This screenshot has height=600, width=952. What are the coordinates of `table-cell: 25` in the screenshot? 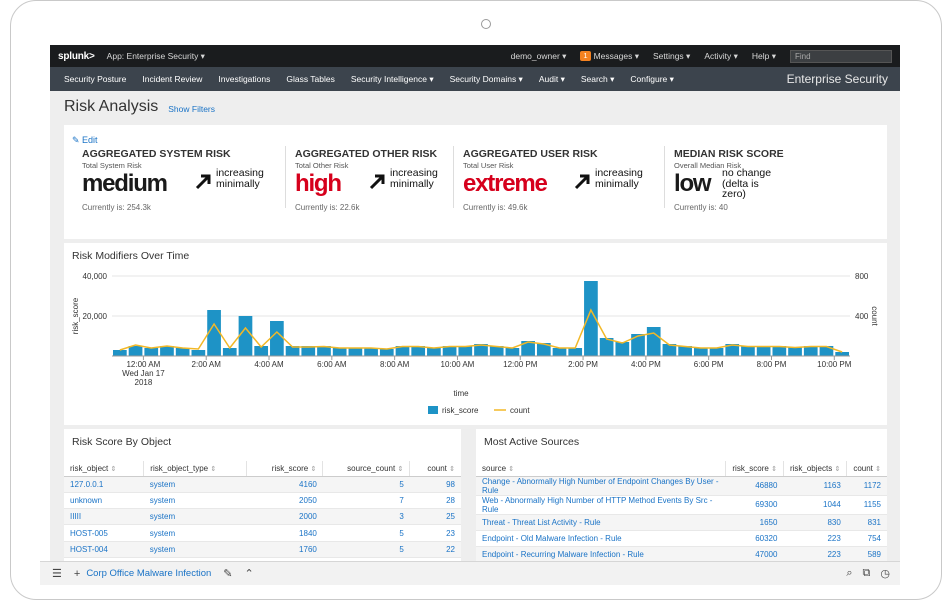 It's located at (435, 517).